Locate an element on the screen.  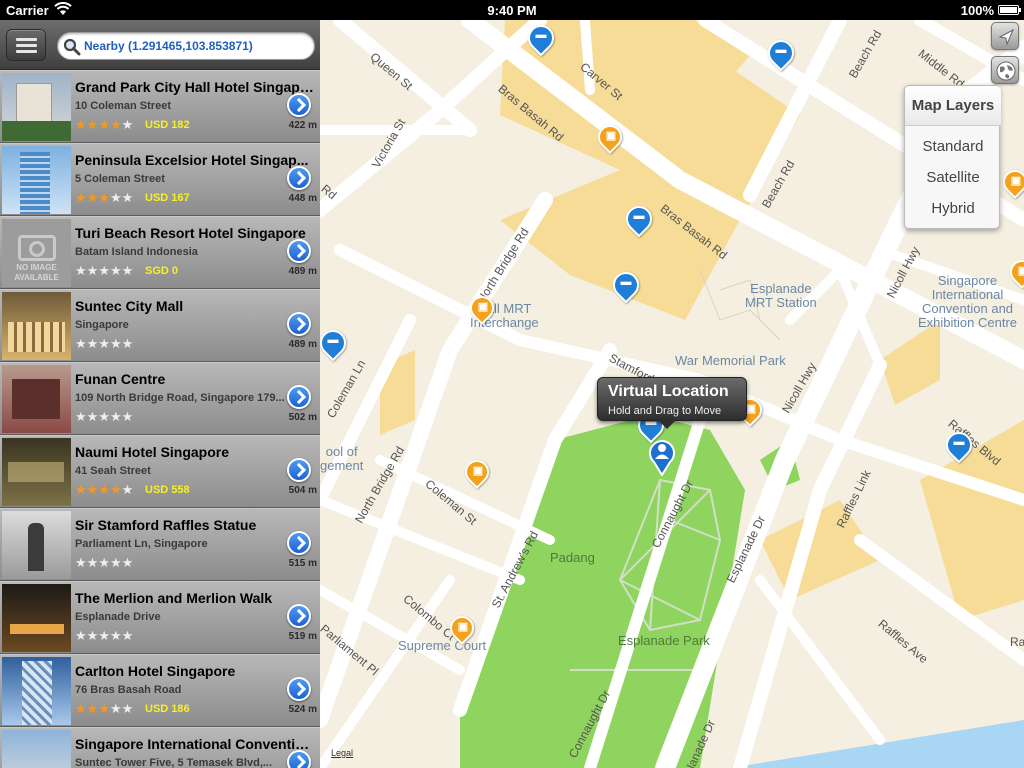
place-label: Esplanade MRT Station is located at coordinates (781, 295).